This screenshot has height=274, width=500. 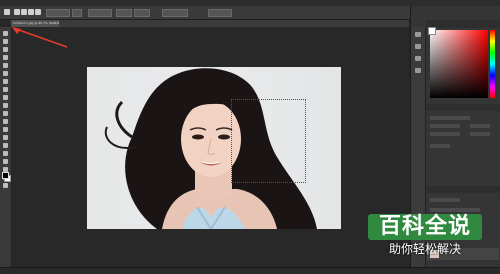 I want to click on crop-icon, so click(x=5, y=65).